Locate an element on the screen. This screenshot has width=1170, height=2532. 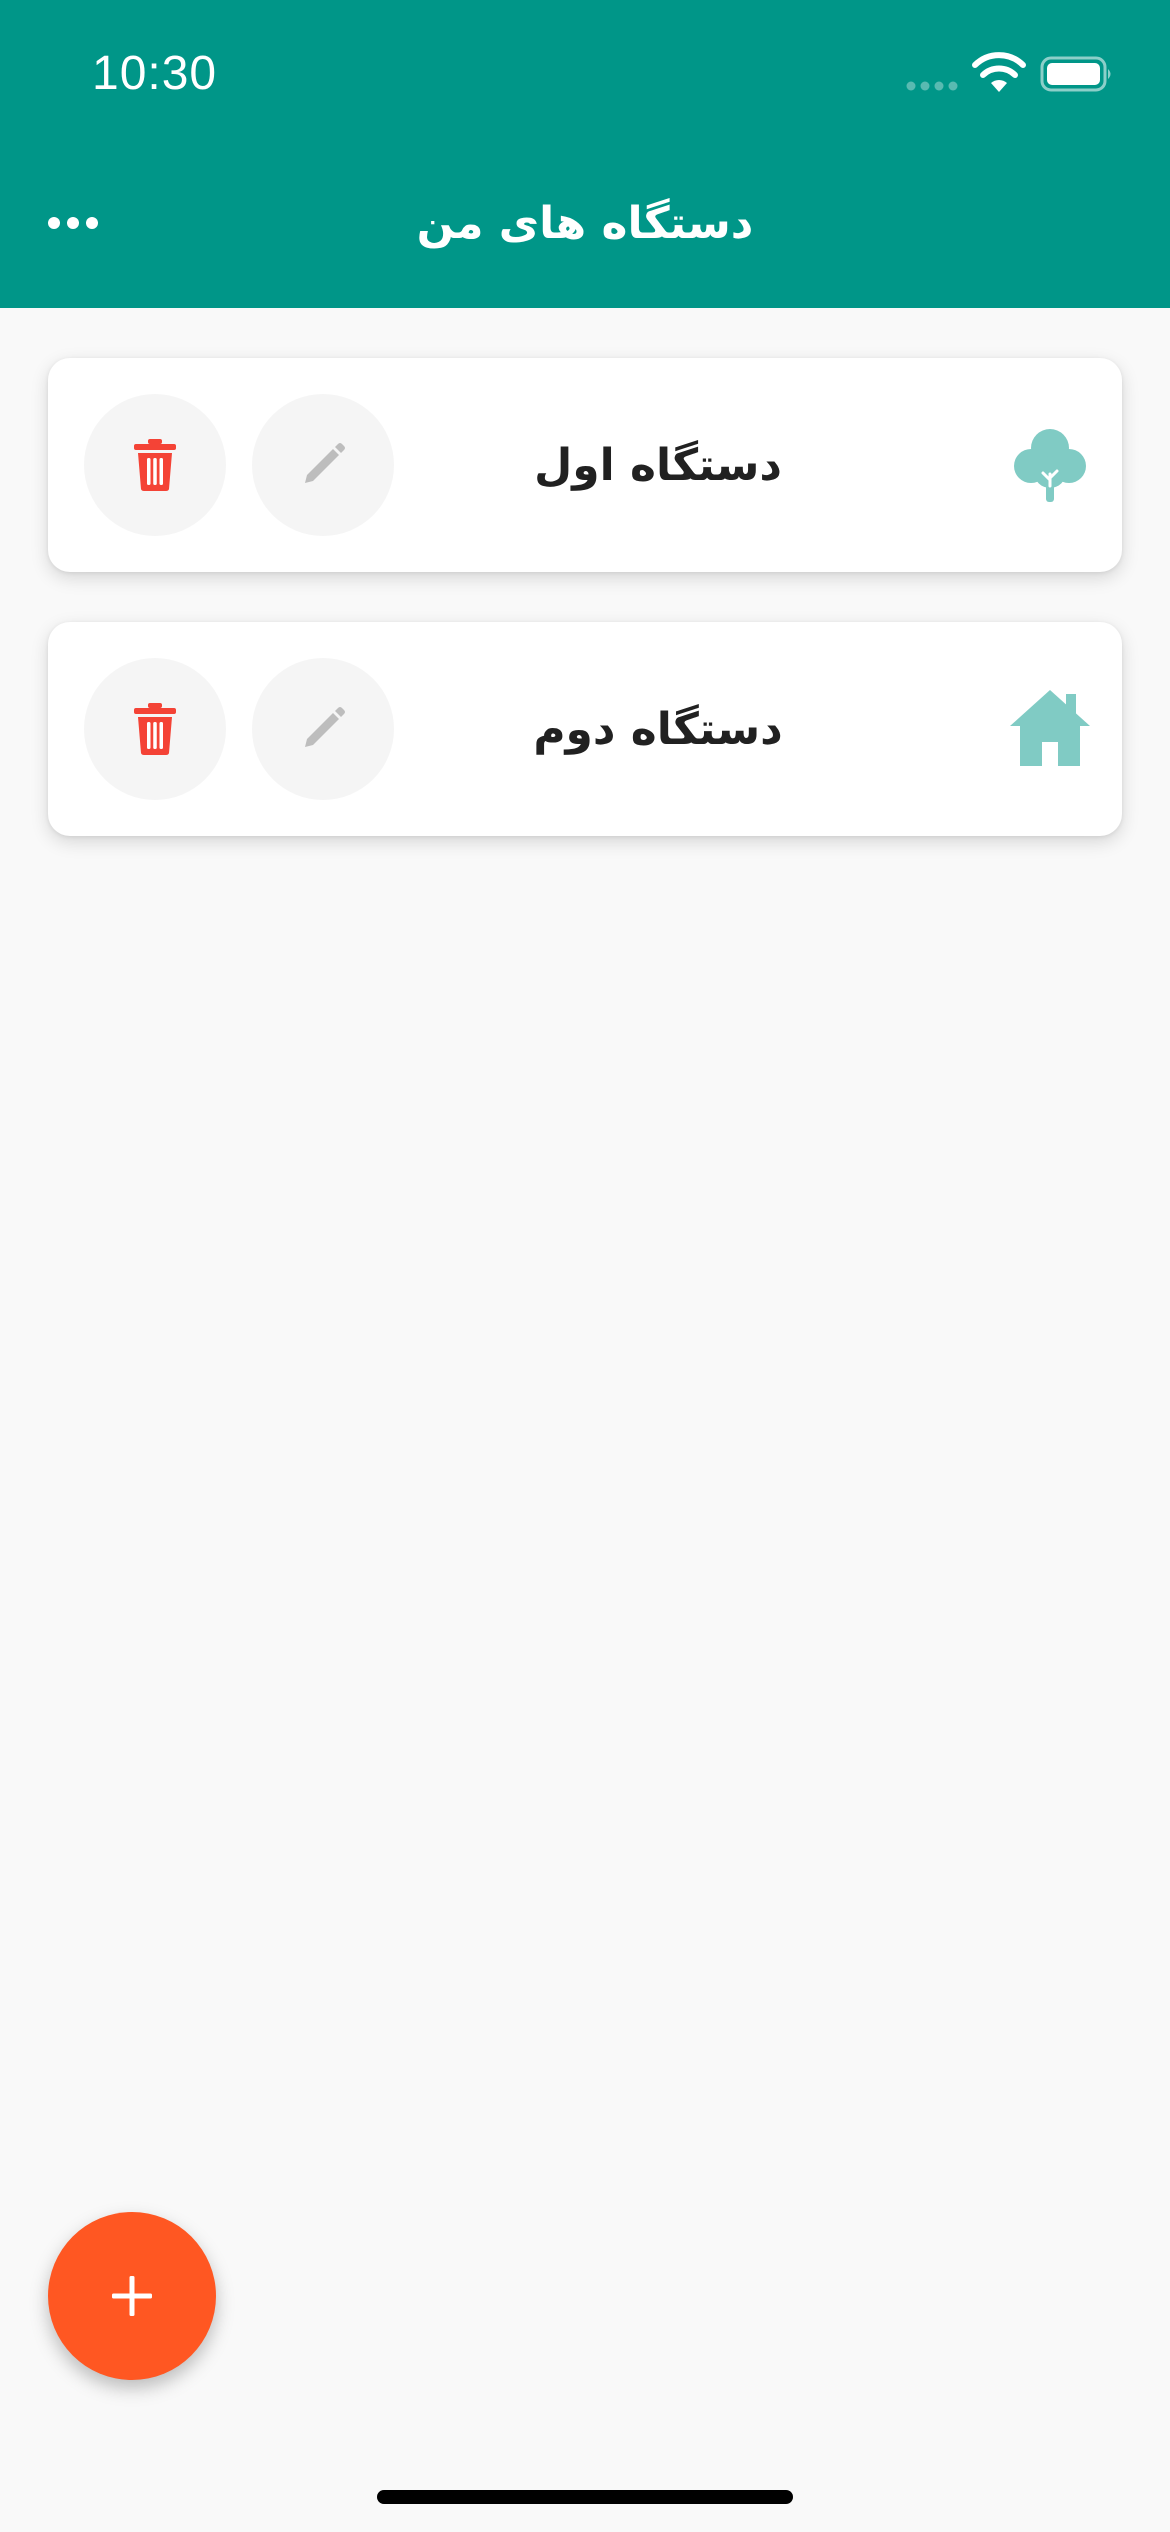
home-indicator is located at coordinates (585, 2497).